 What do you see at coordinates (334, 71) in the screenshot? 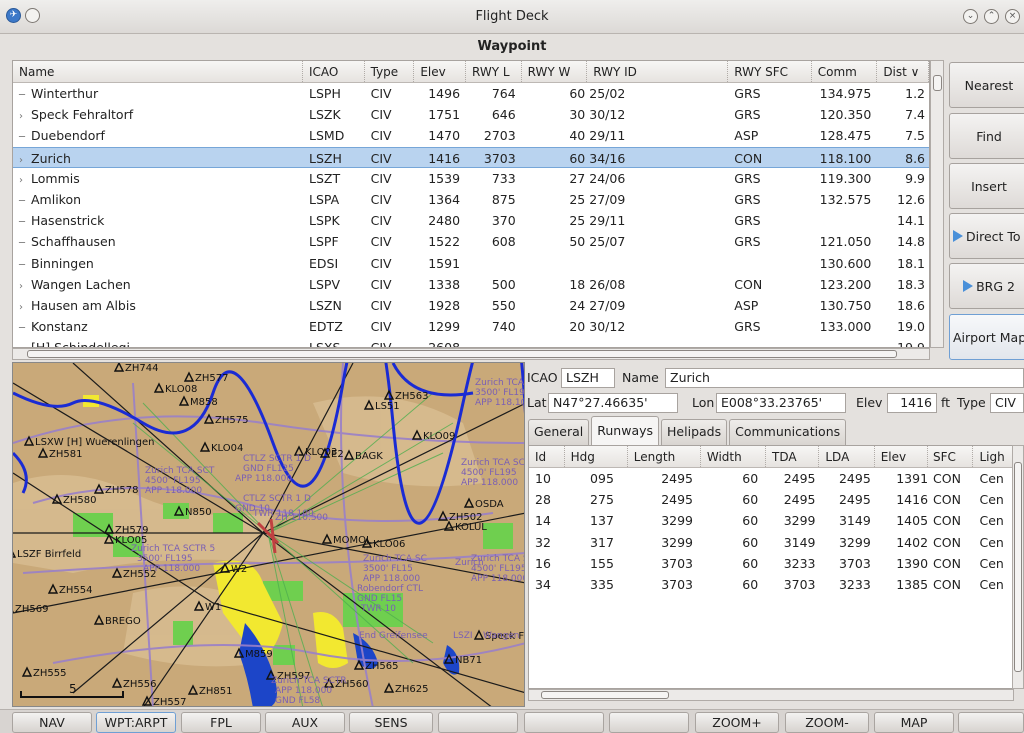
I see `column-header-icao: ICAO` at bounding box center [334, 71].